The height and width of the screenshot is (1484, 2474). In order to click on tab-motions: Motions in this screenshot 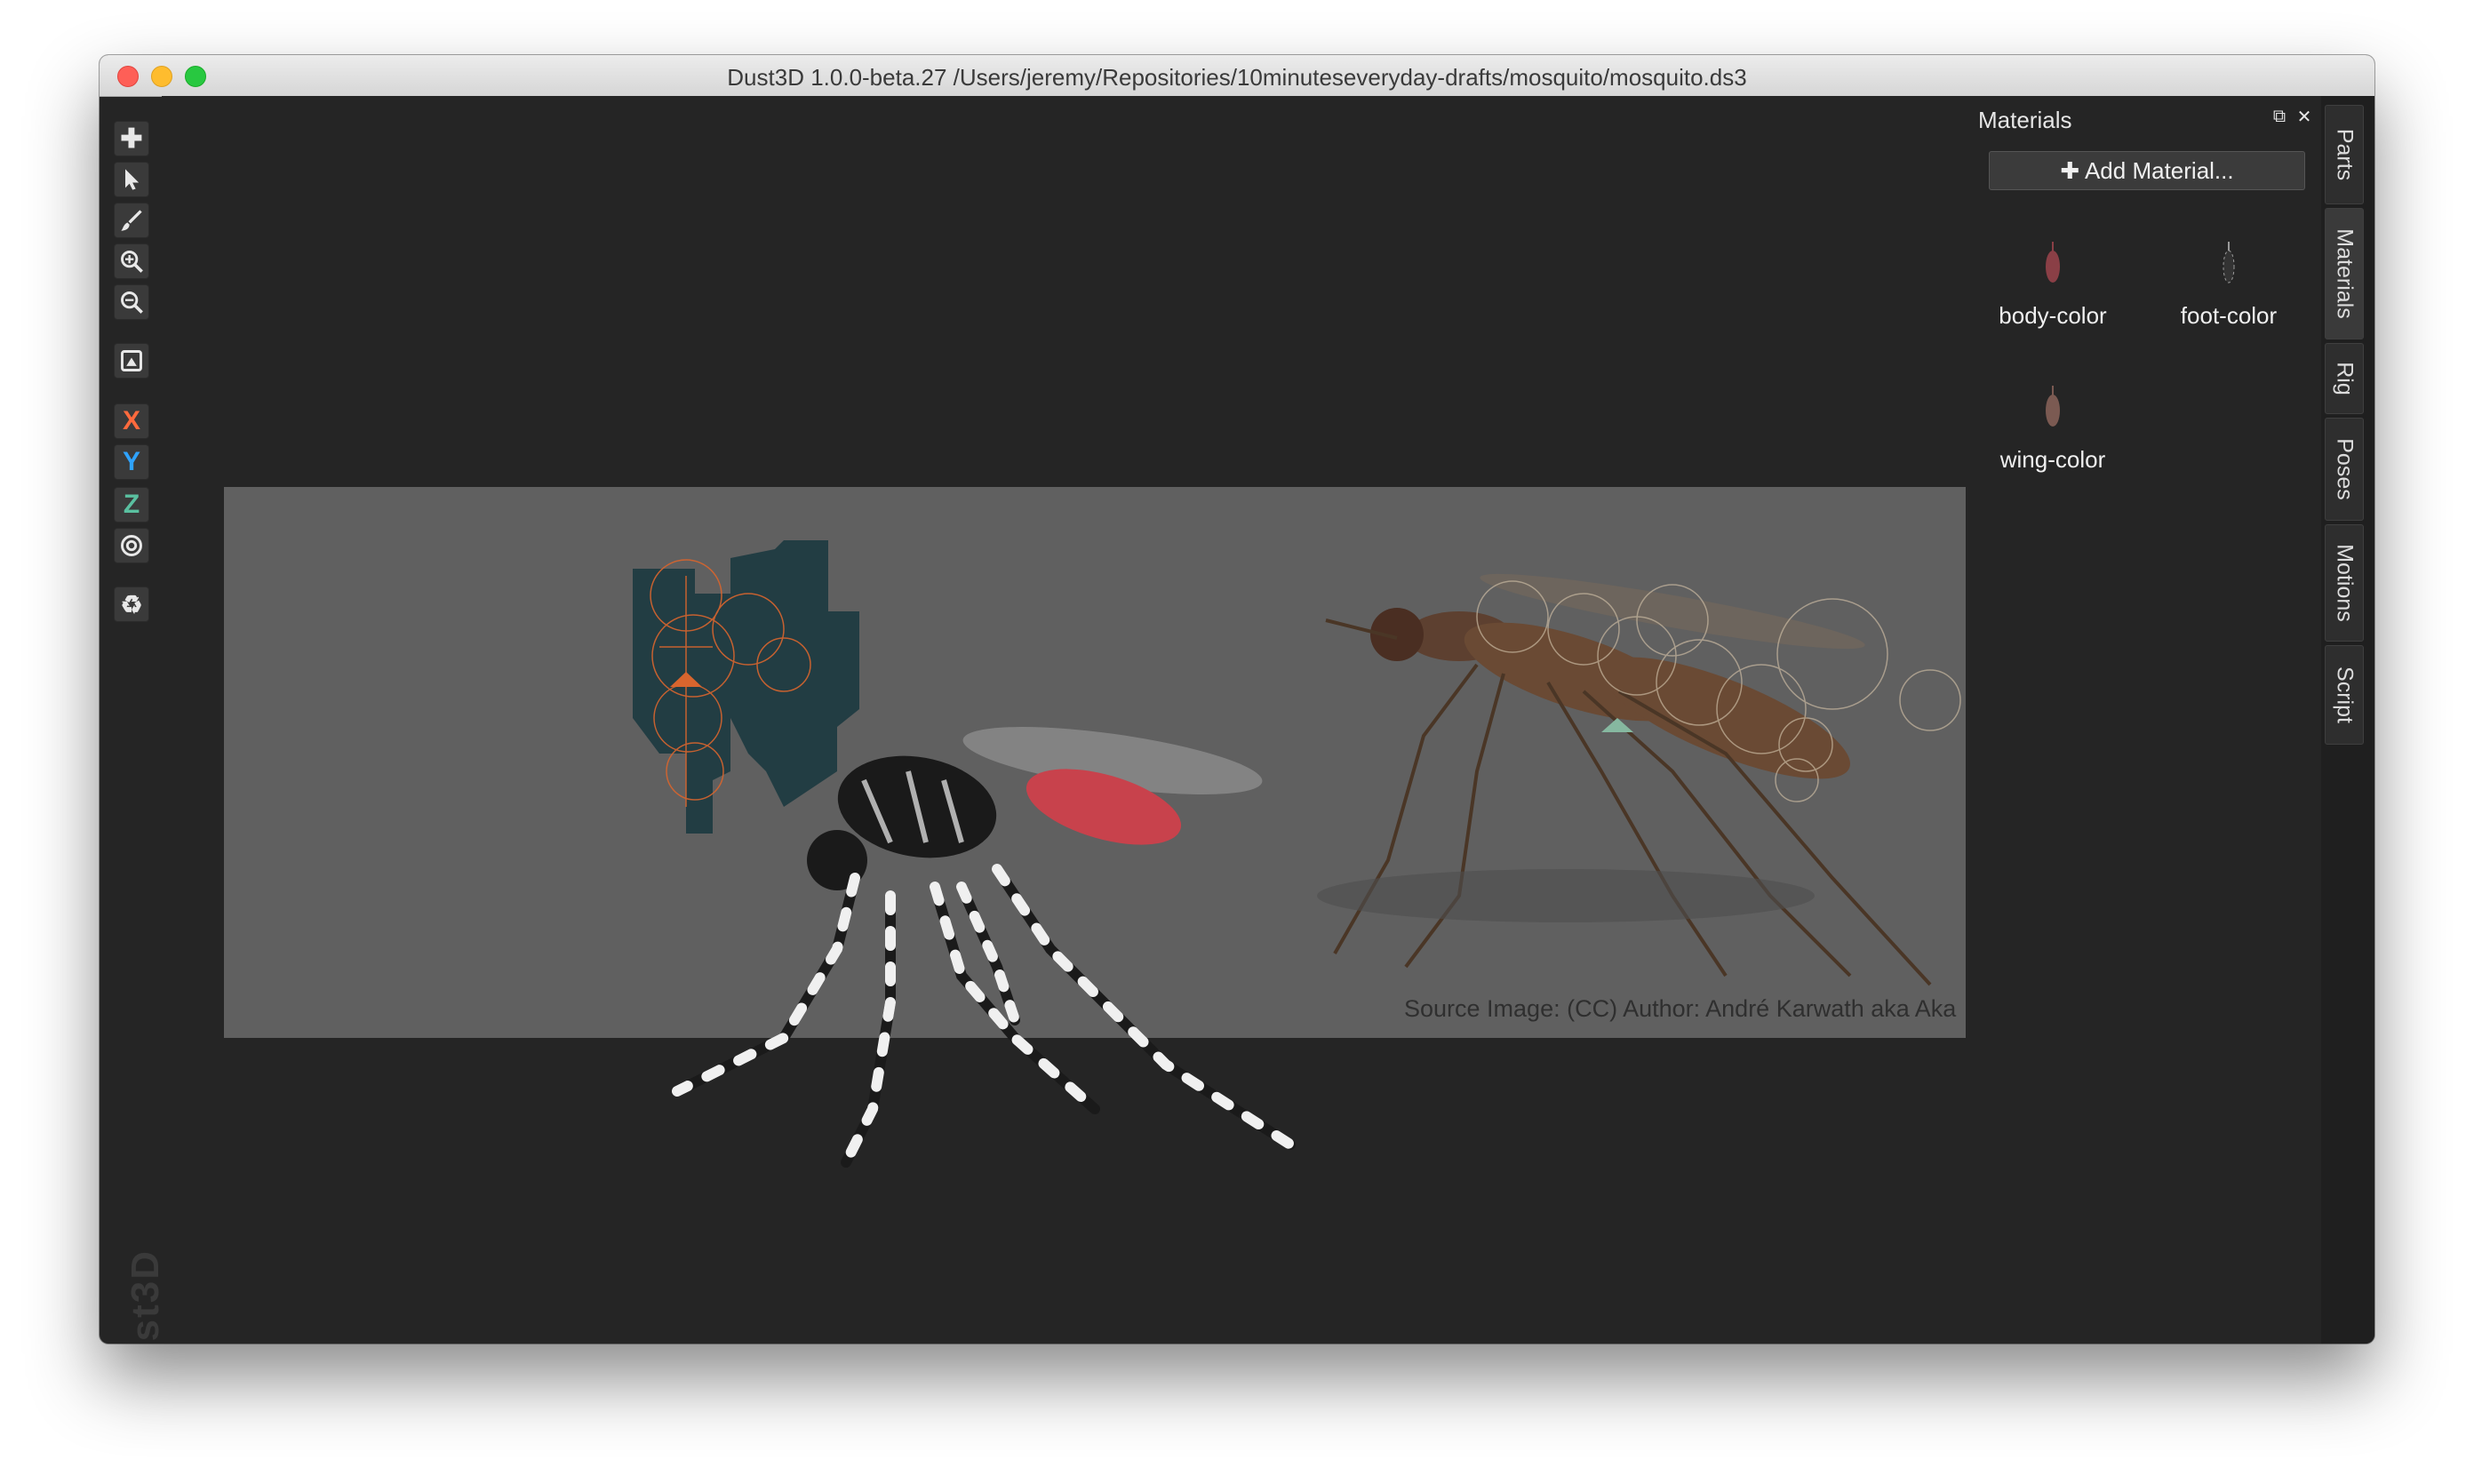, I will do `click(2344, 583)`.